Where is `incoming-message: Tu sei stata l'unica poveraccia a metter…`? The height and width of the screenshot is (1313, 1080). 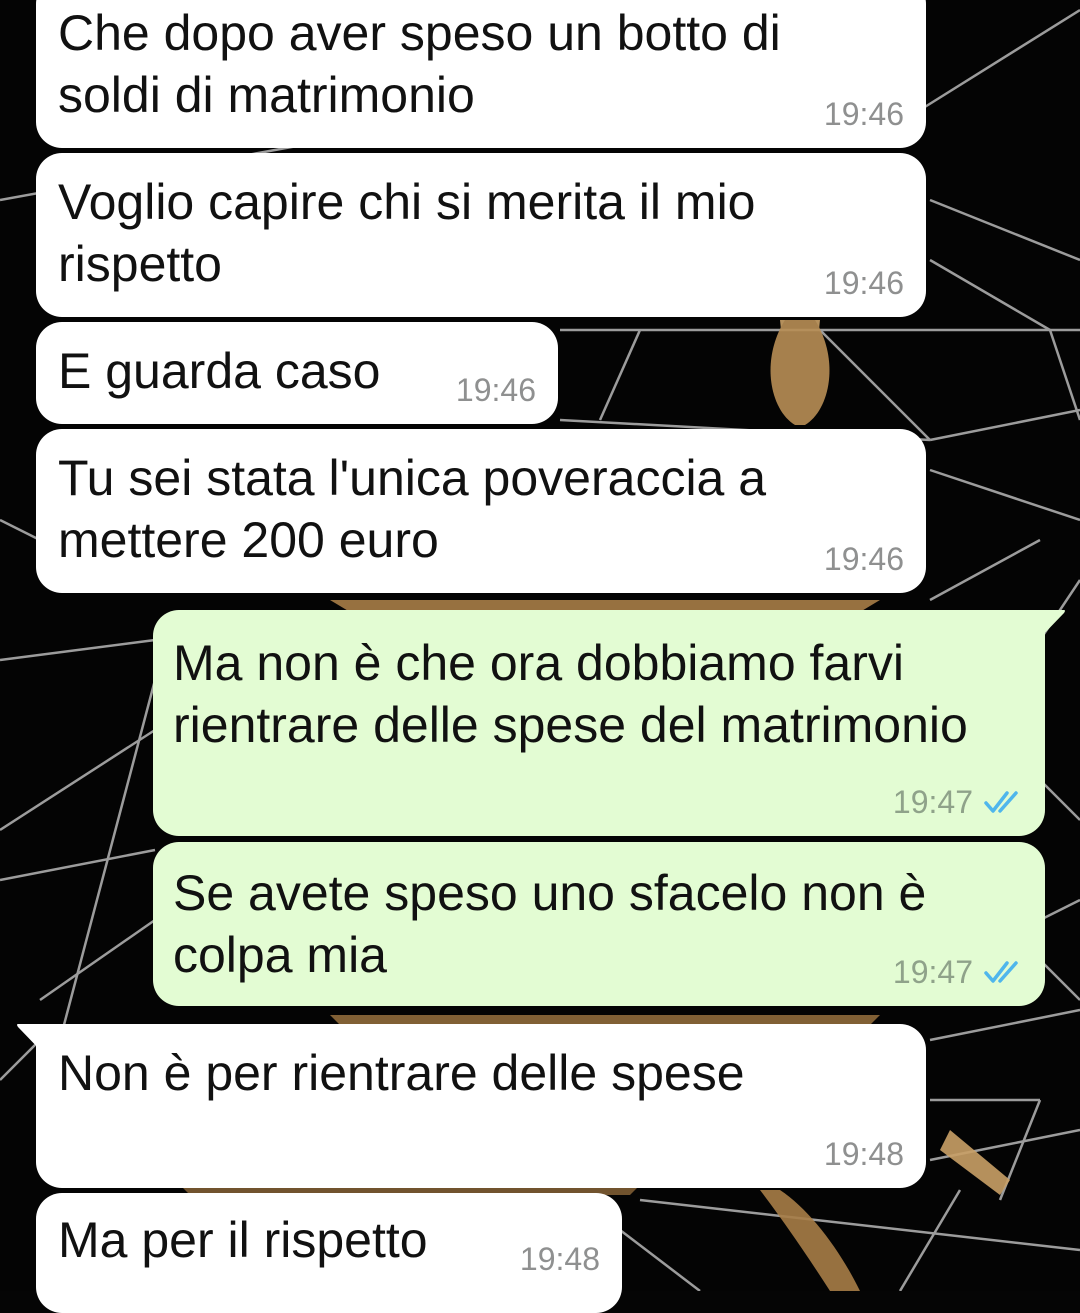 incoming-message: Tu sei stata l'unica poveraccia a metter… is located at coordinates (481, 511).